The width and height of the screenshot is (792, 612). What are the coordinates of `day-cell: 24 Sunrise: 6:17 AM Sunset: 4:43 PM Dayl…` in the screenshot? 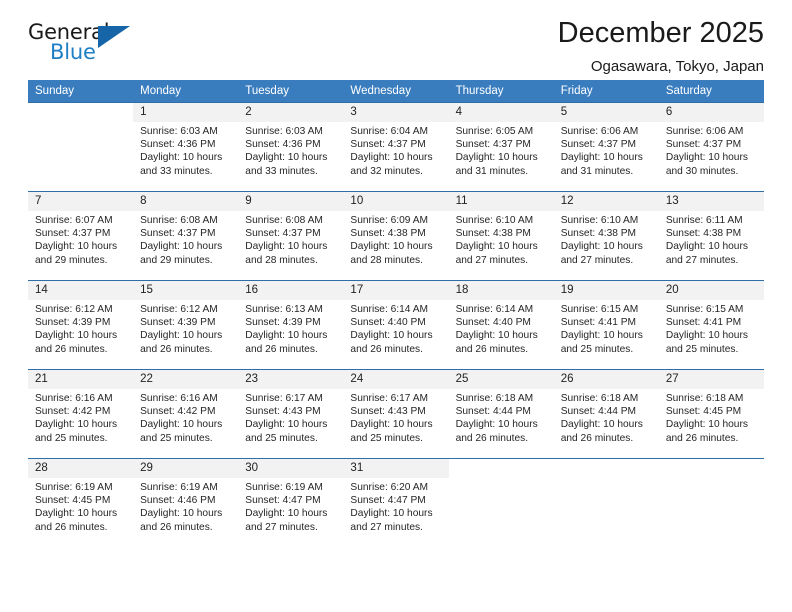 It's located at (396, 414).